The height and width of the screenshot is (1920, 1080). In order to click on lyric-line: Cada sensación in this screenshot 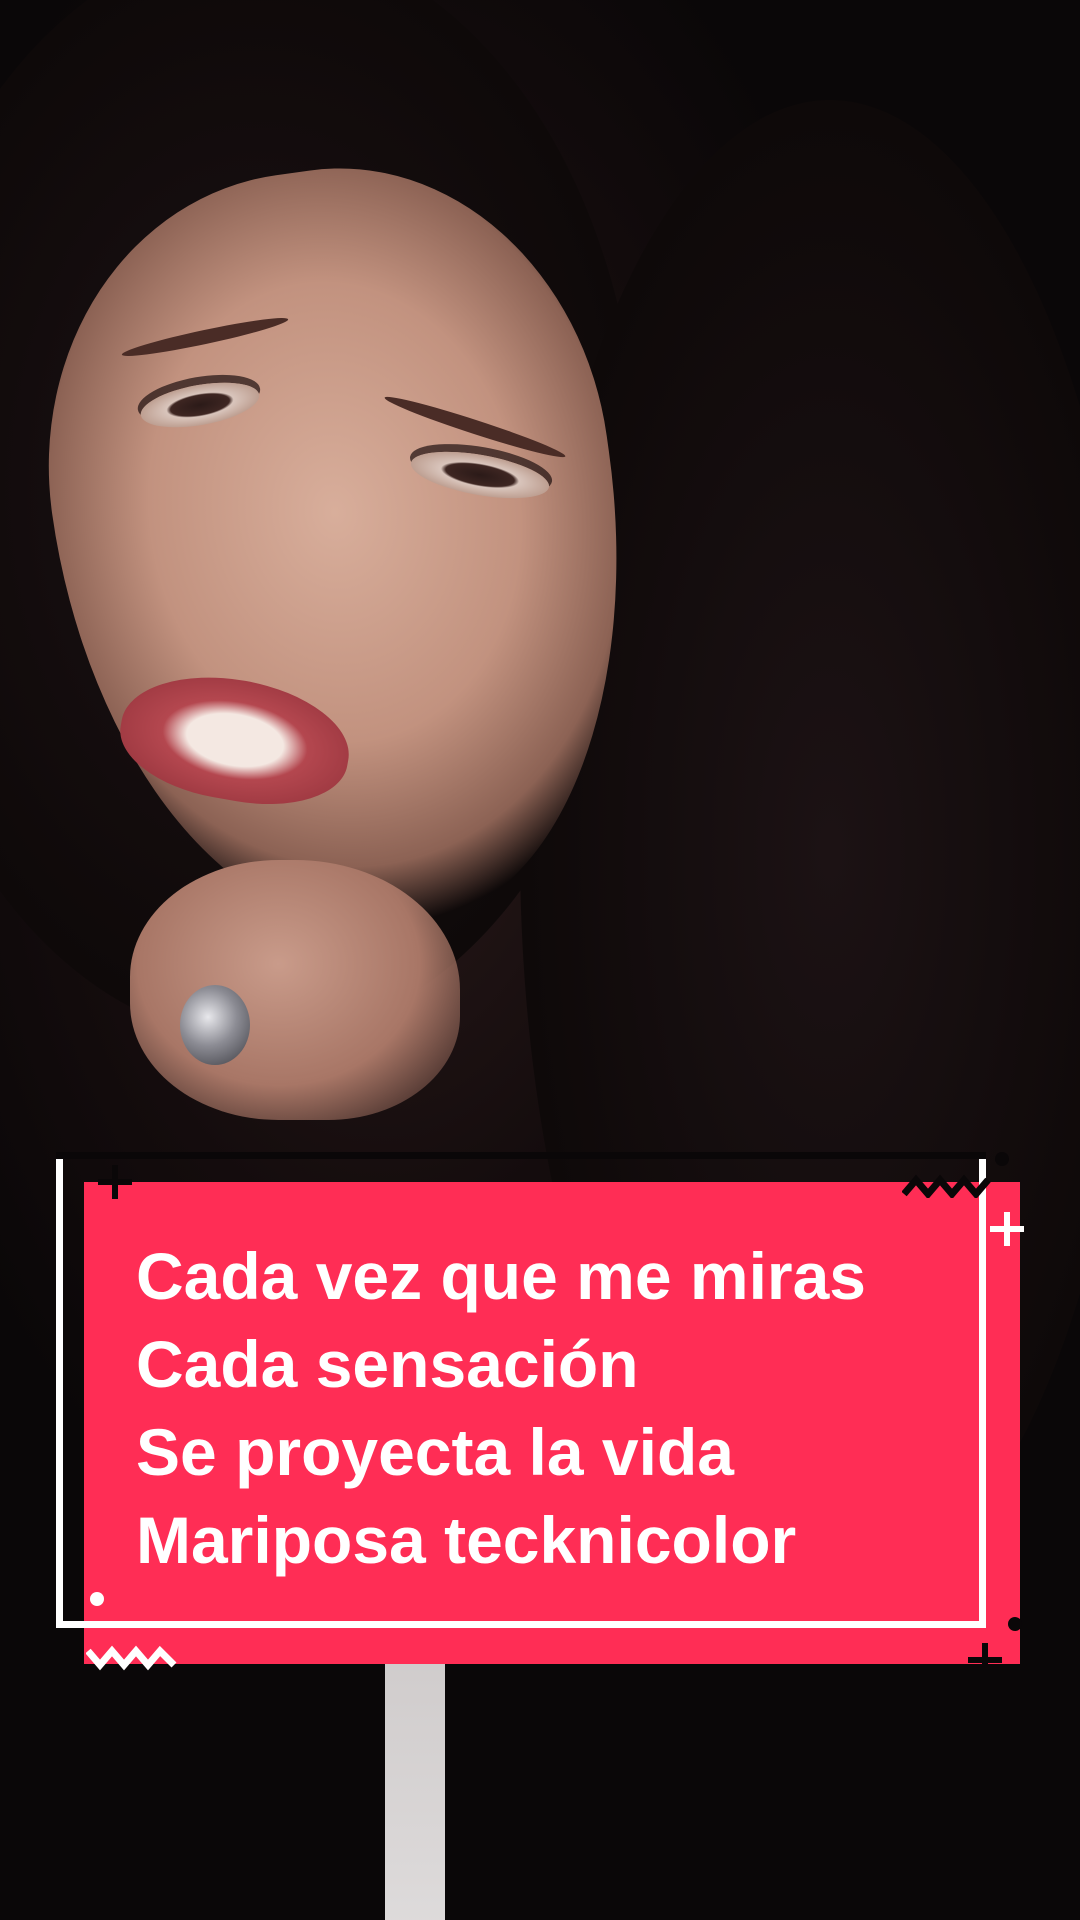, I will do `click(387, 1364)`.